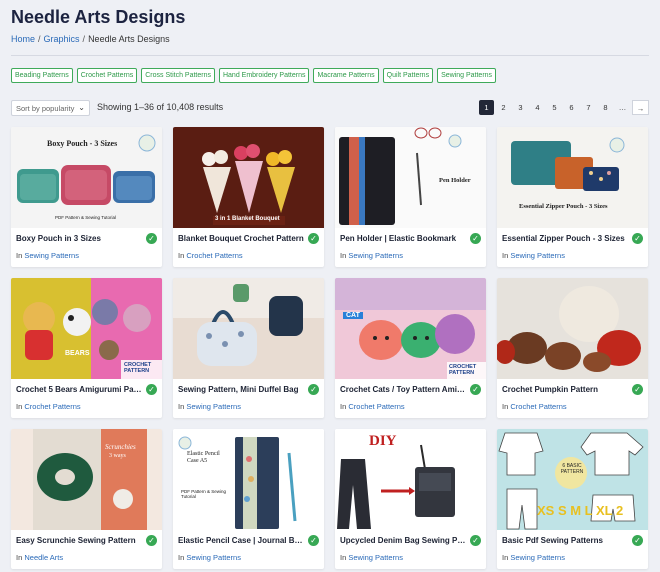  I want to click on denim-bag-image, so click(410, 479).